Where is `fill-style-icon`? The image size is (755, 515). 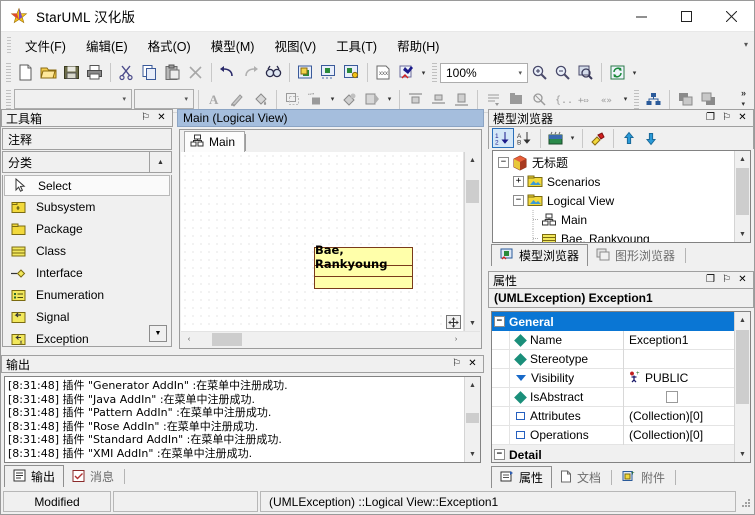
fill-style-icon is located at coordinates (349, 99).